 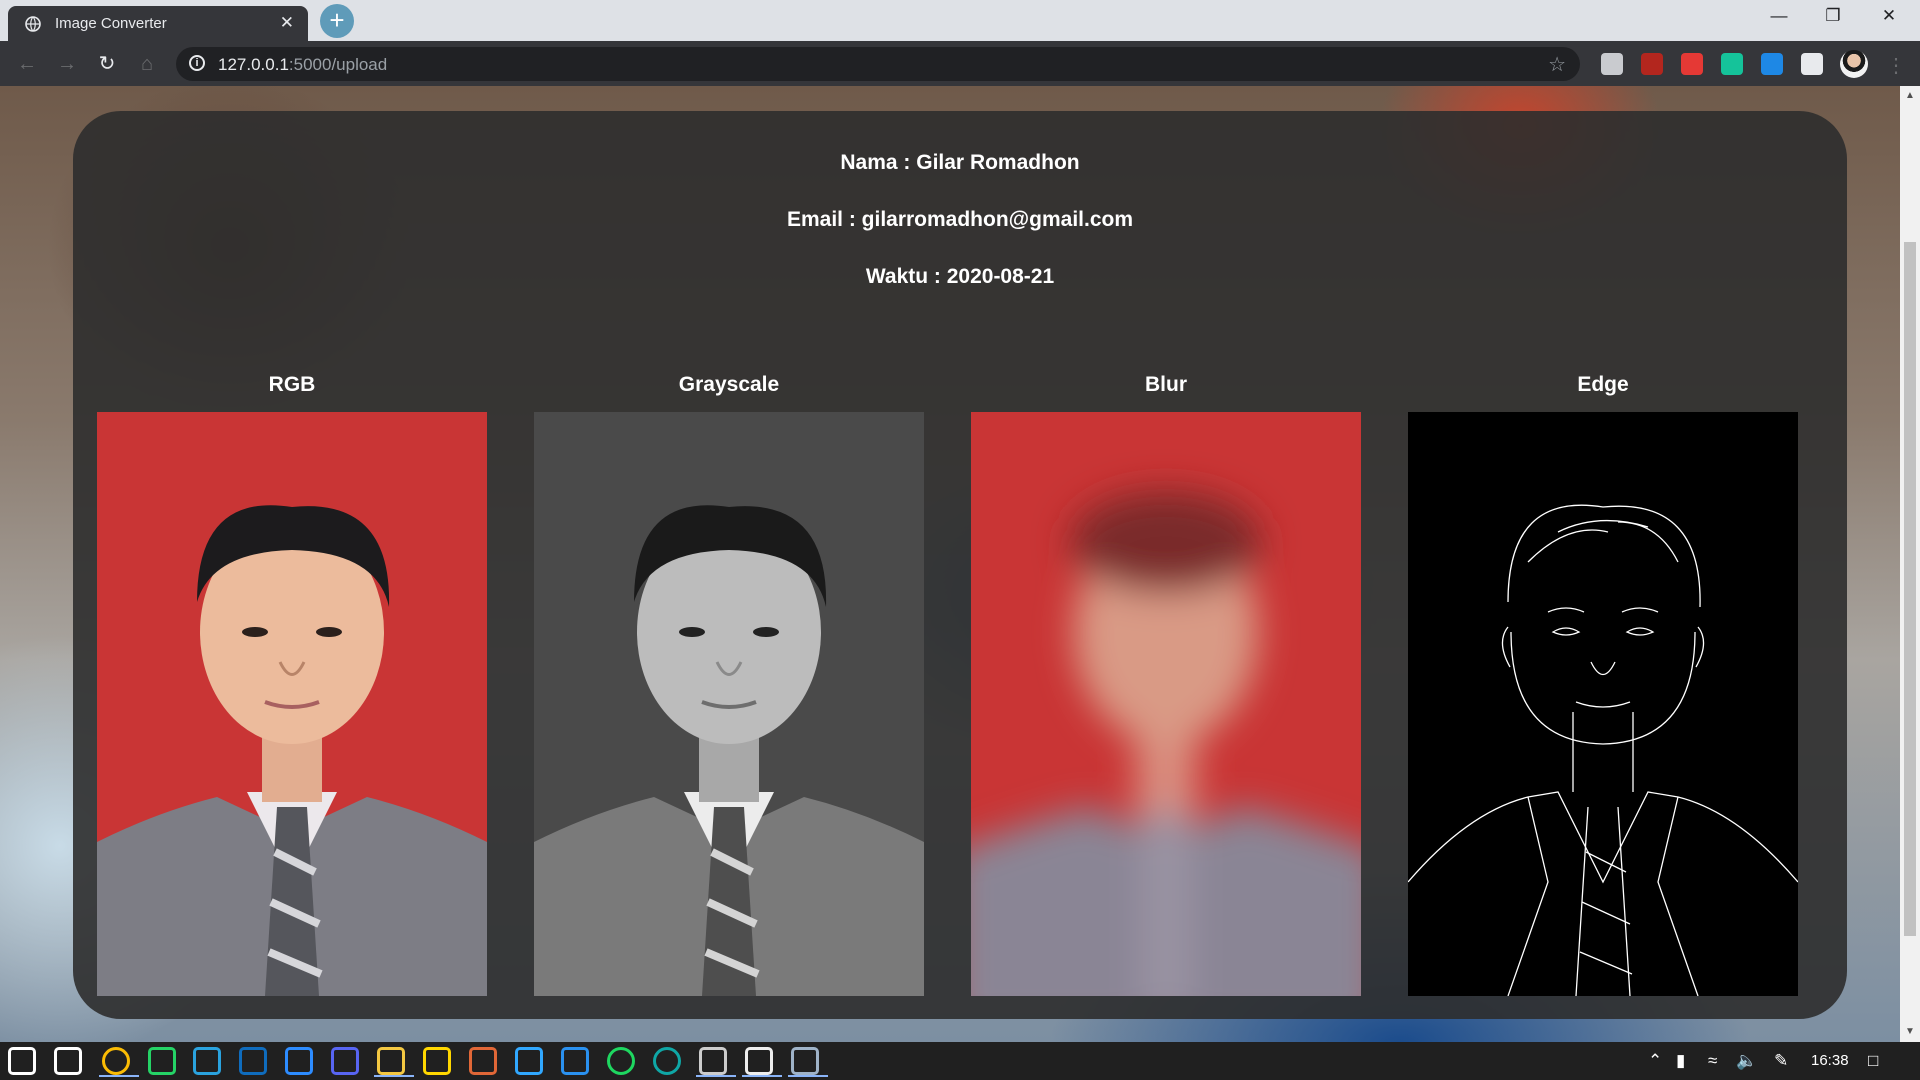 What do you see at coordinates (1557, 64) in the screenshot?
I see `star-icon: ☆` at bounding box center [1557, 64].